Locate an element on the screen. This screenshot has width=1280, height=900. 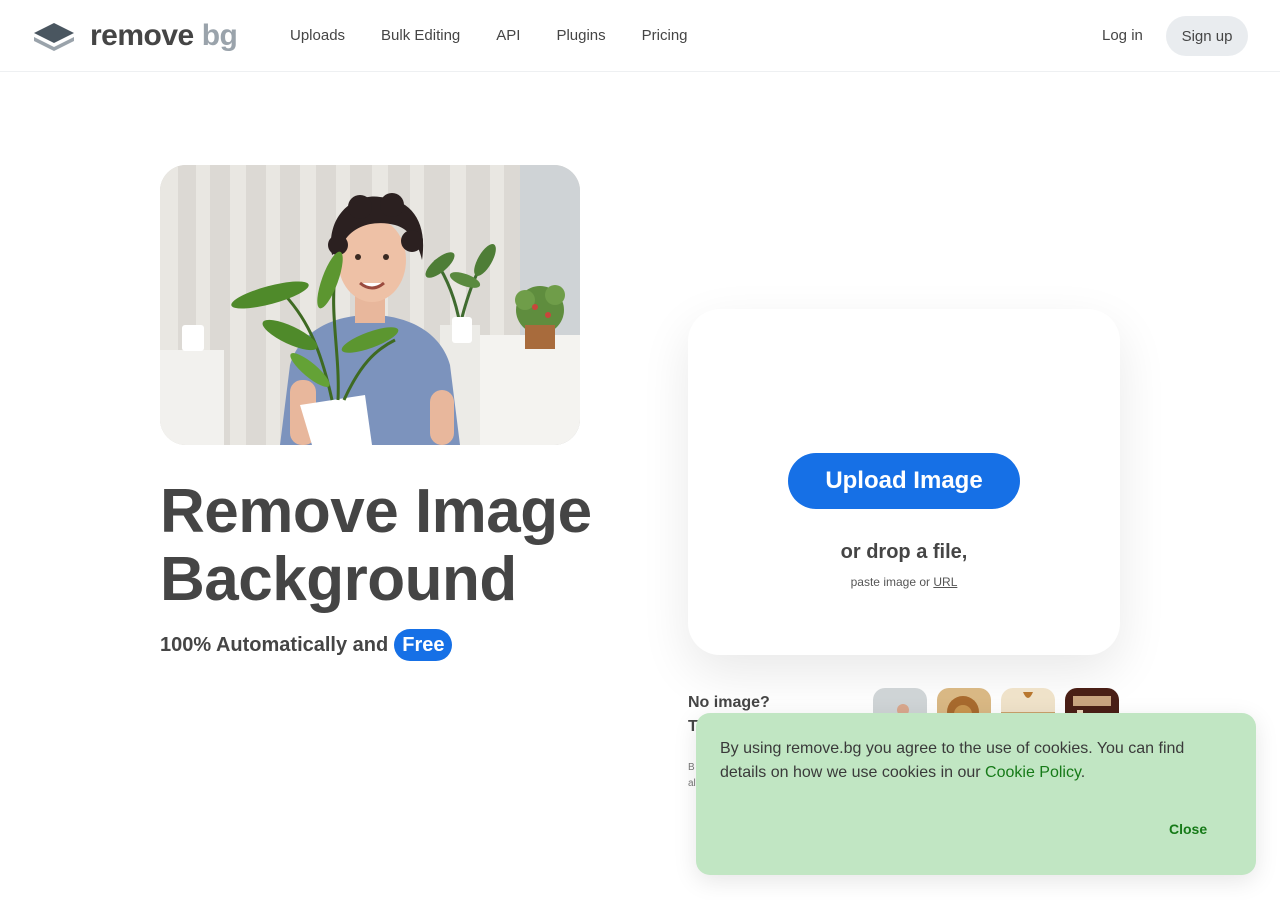
main-nav: Uploads Bulk Editing API Plugins Pricing is located at coordinates (507, 36).